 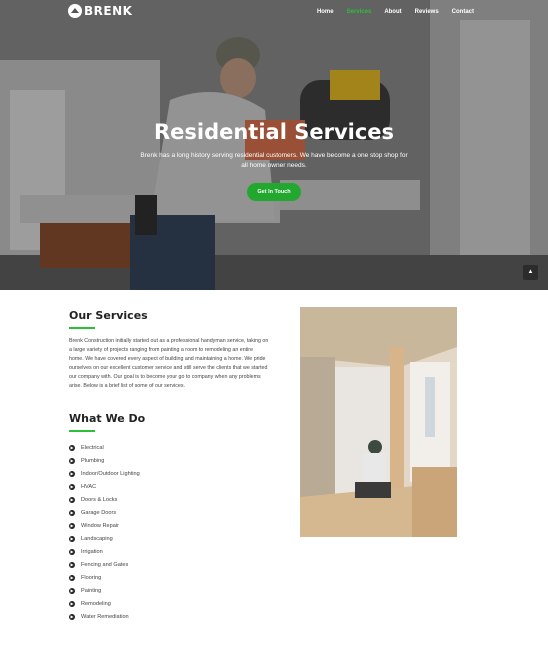 I want to click on logo-text: BRENK, so click(x=108, y=11).